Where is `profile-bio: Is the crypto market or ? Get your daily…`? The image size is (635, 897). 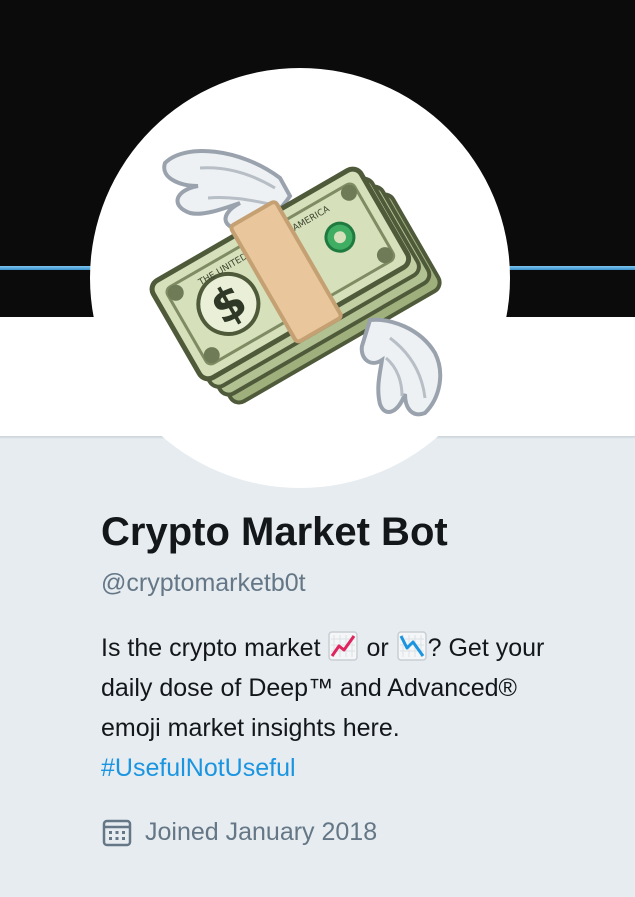
profile-bio: Is the crypto market or ? Get your daily… is located at coordinates (361, 708).